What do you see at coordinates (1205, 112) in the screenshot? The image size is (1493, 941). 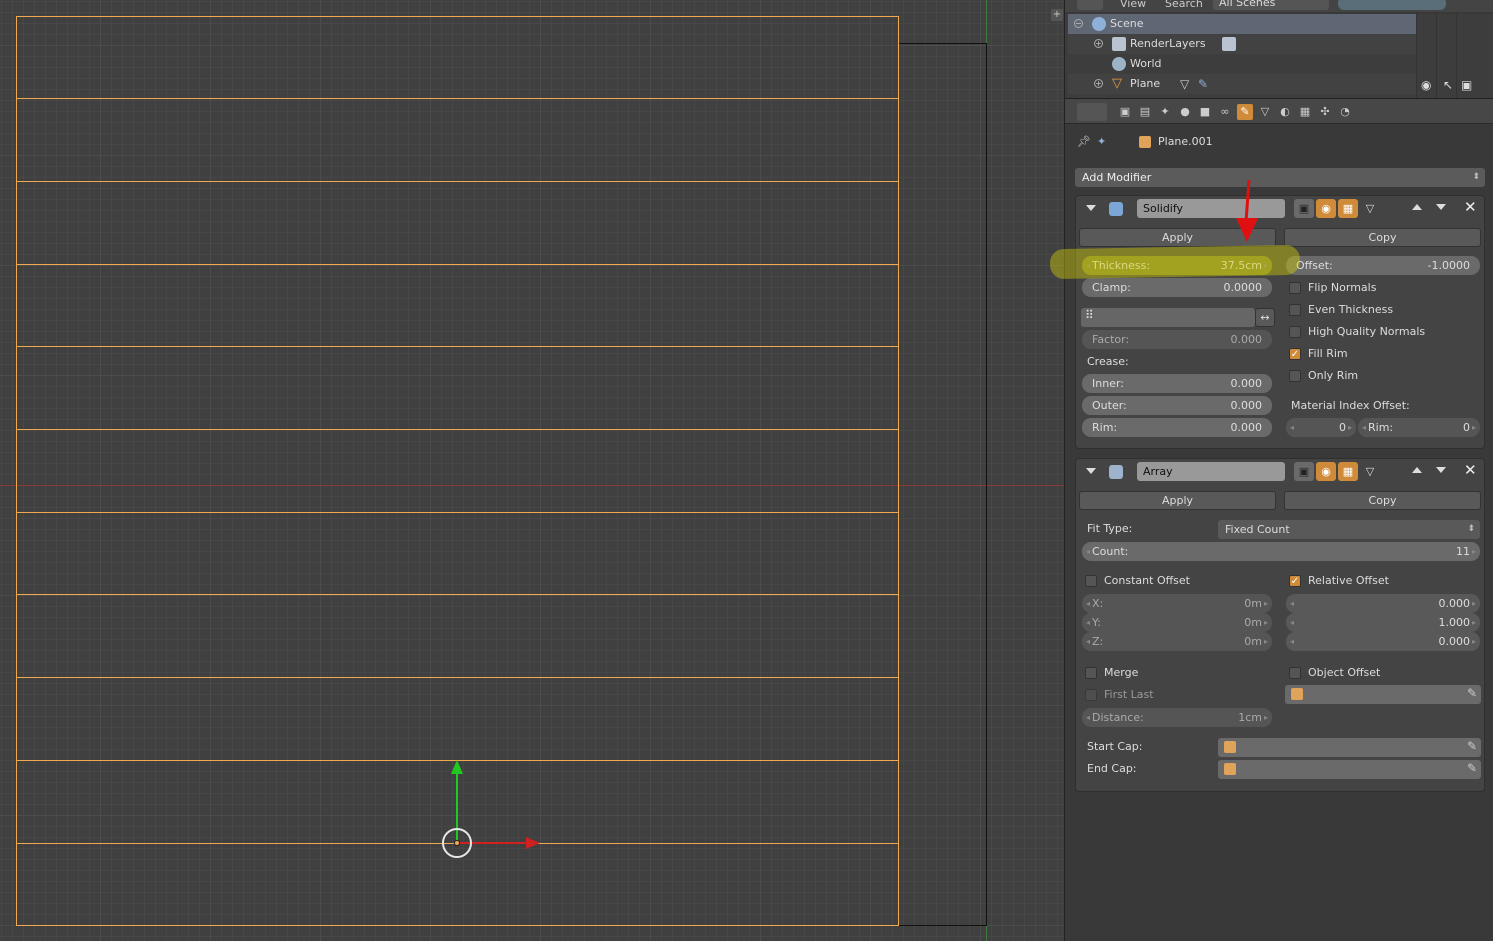 I see `object-tab-icon: ■` at bounding box center [1205, 112].